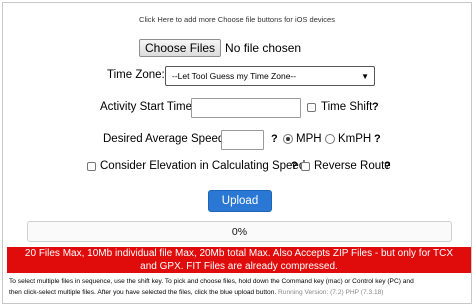 The height and width of the screenshot is (306, 474). What do you see at coordinates (234, 76) in the screenshot?
I see `time-zone-selected-value: --Let Tool Guess my Time Zone--` at bounding box center [234, 76].